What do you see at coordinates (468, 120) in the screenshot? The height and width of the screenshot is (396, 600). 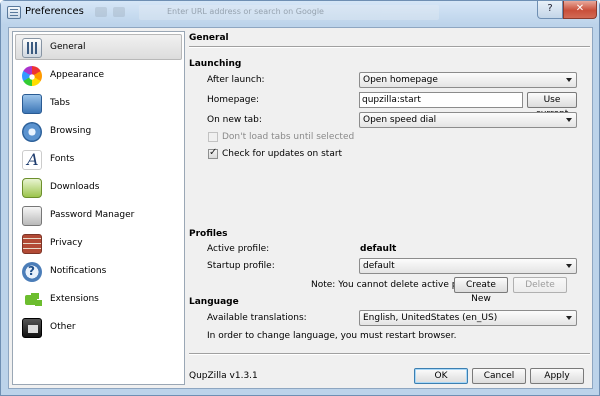 I see `new-tab-select: Open speed dial` at bounding box center [468, 120].